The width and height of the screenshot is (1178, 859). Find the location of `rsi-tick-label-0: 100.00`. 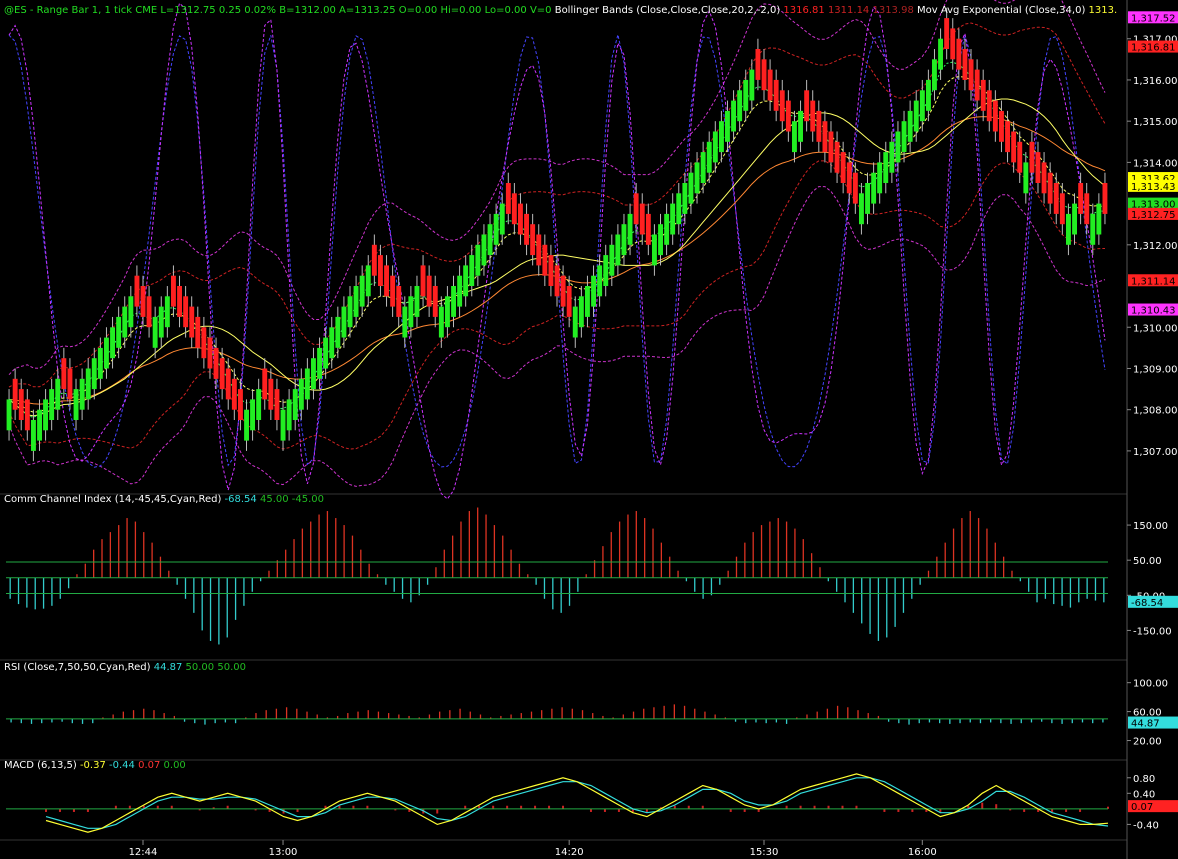

rsi-tick-label-0: 100.00 is located at coordinates (1150, 684).